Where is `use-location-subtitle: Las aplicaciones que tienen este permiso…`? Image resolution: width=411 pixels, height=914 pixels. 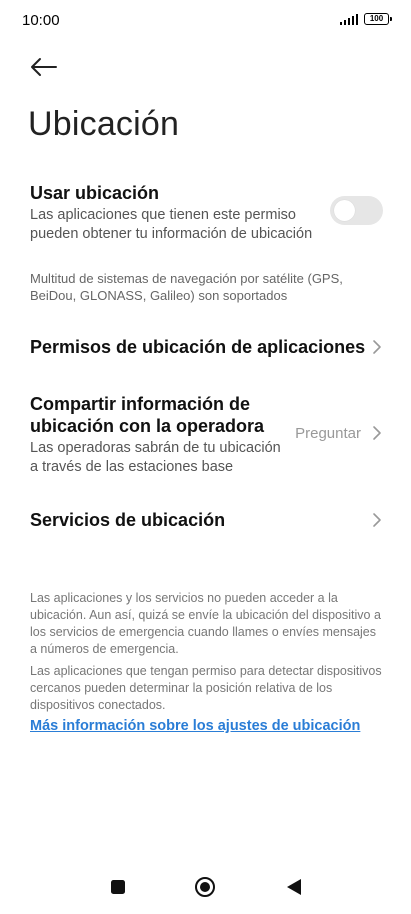
use-location-subtitle: Las aplicaciones que tienen este permiso… is located at coordinates (171, 224).